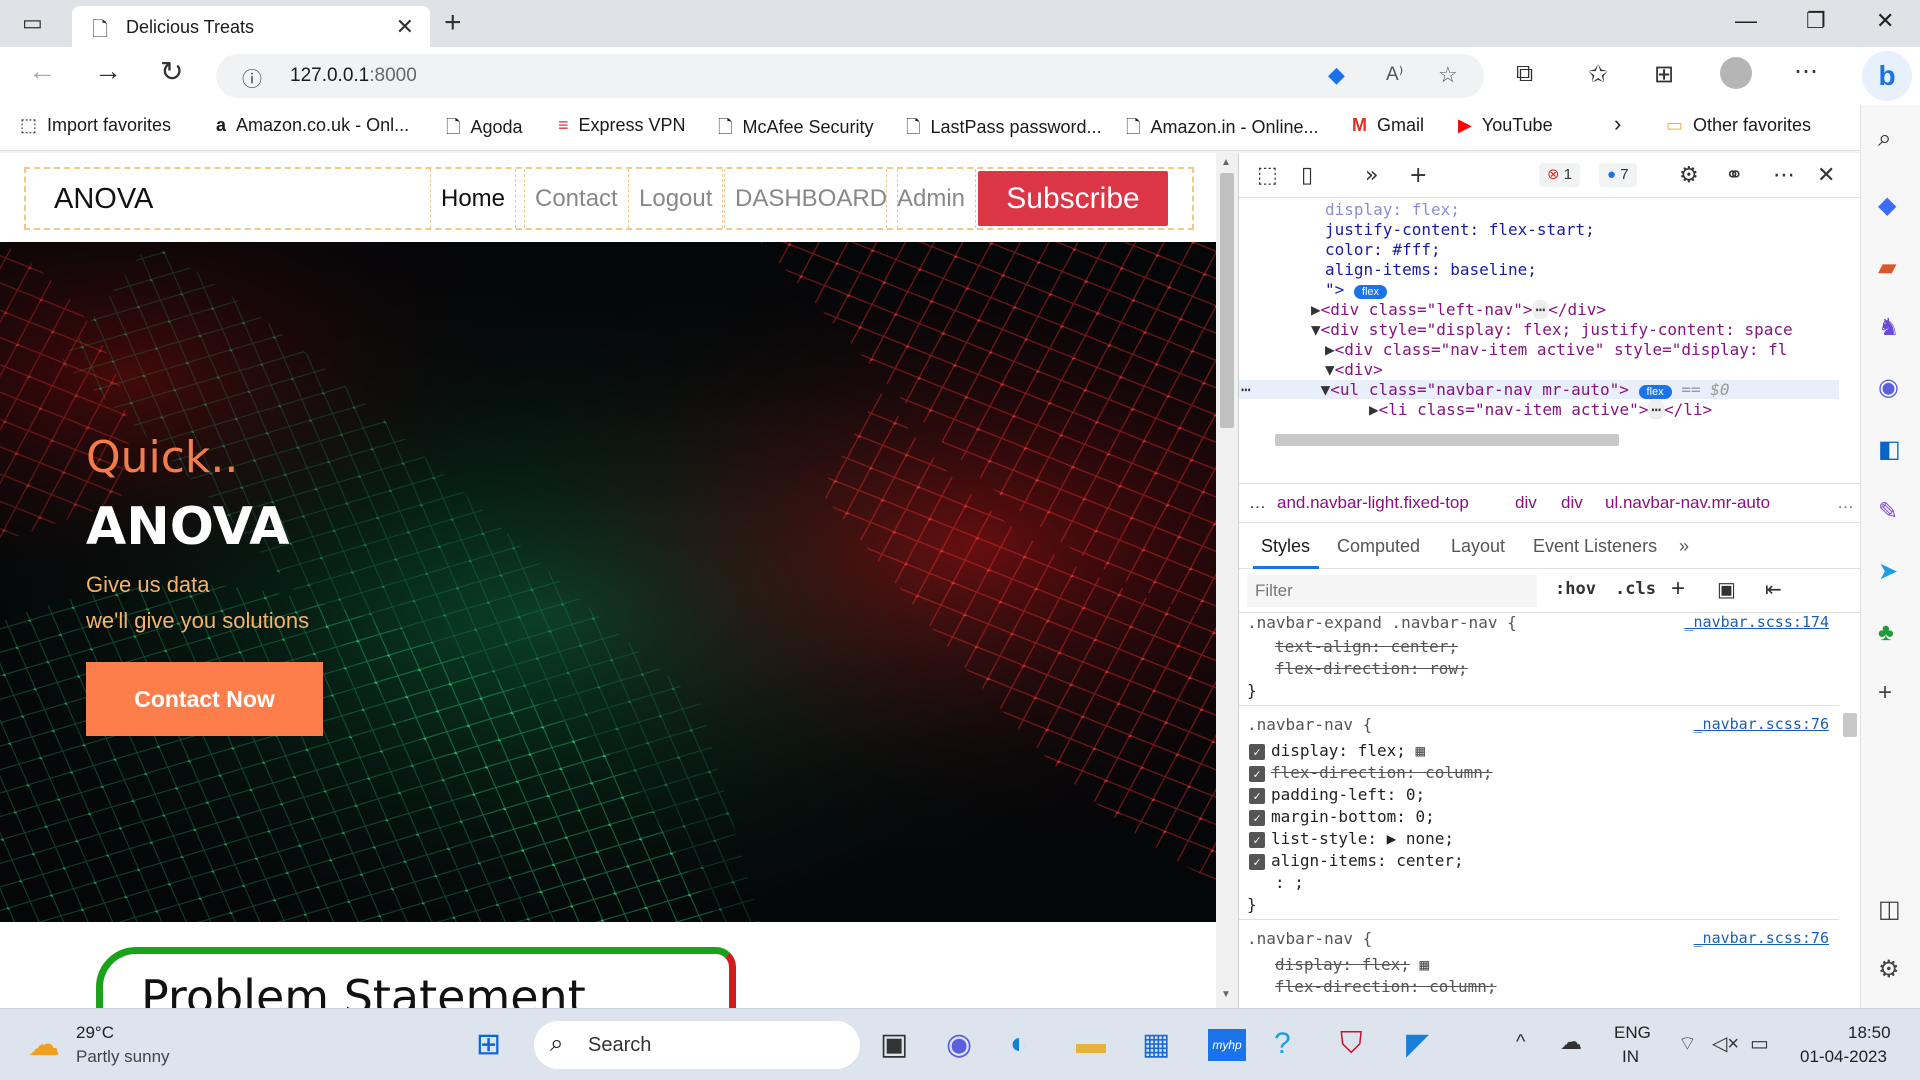  What do you see at coordinates (405, 27) in the screenshot?
I see `tab-close-button: ✕` at bounding box center [405, 27].